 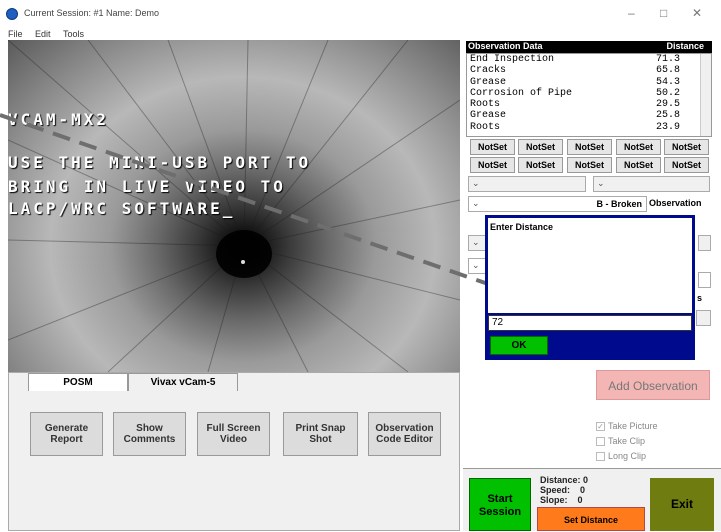 I want to click on close-button: ✕, so click(x=697, y=13).